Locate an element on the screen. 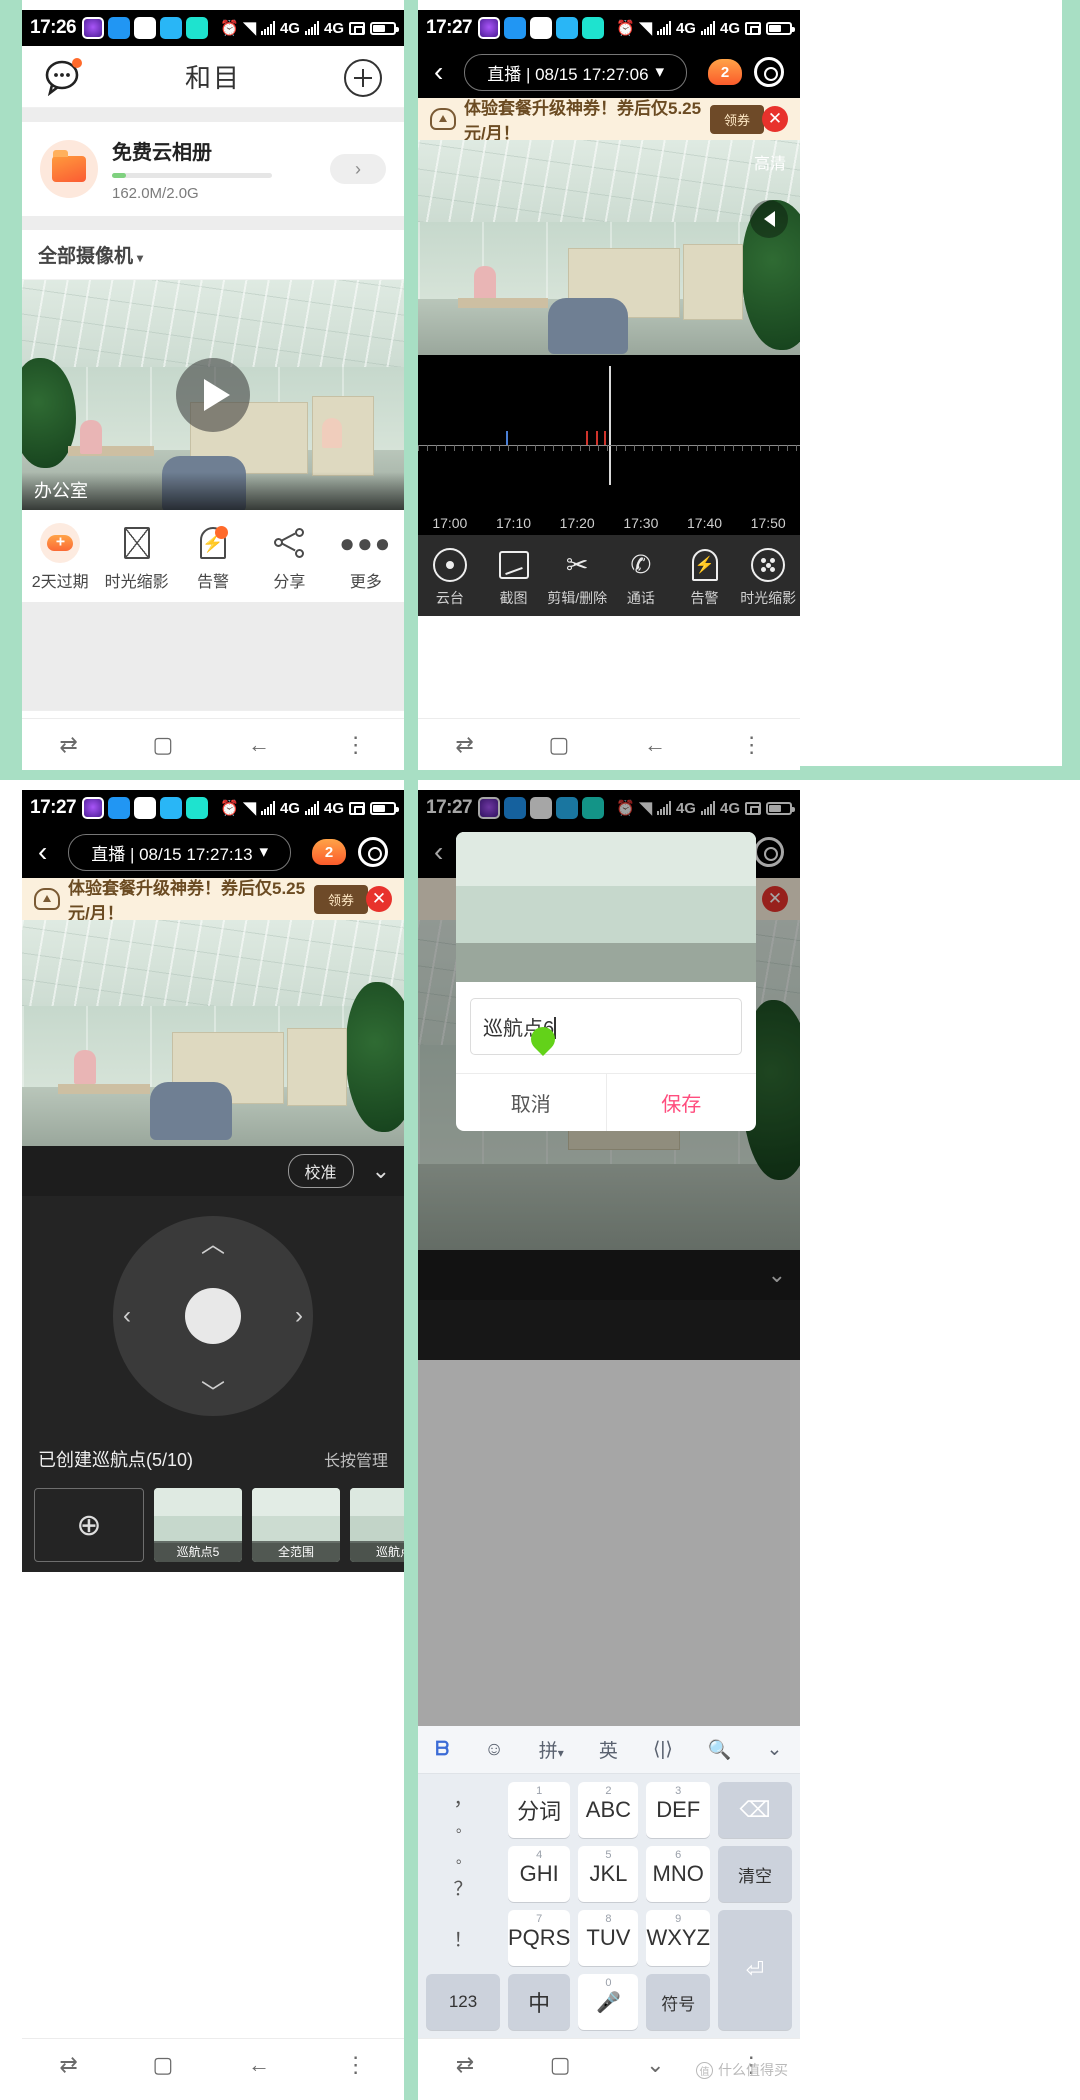  cloud-album-row: 免费云相册 162.0M/2.0G › is located at coordinates (213, 169).